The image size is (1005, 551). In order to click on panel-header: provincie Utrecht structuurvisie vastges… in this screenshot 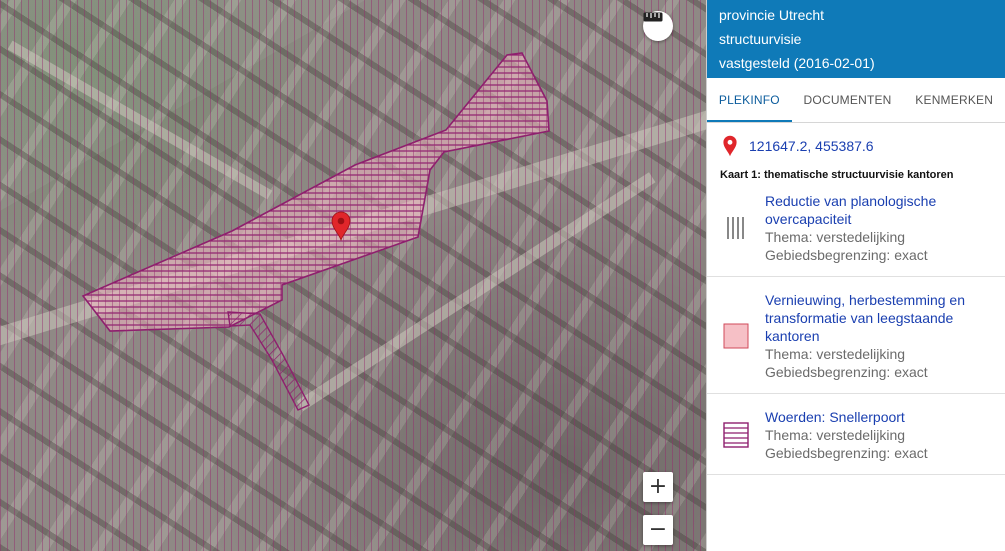, I will do `click(856, 39)`.